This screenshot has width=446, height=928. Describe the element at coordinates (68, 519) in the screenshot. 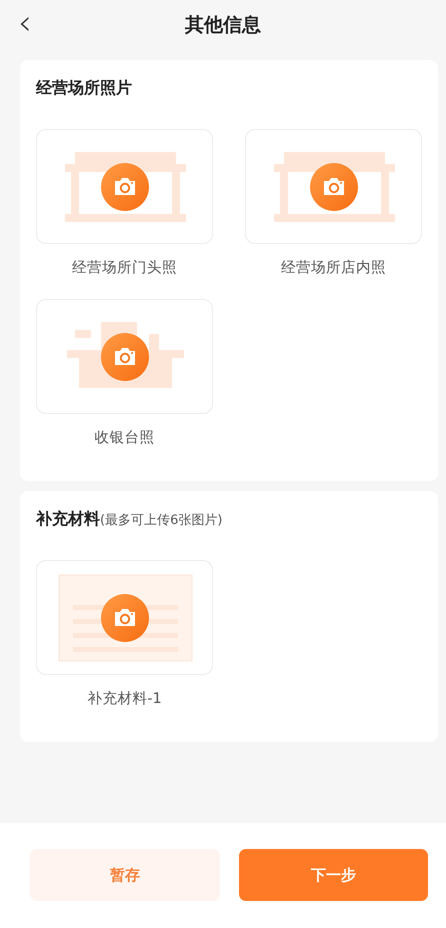

I see `section-title: 补充材料` at that location.